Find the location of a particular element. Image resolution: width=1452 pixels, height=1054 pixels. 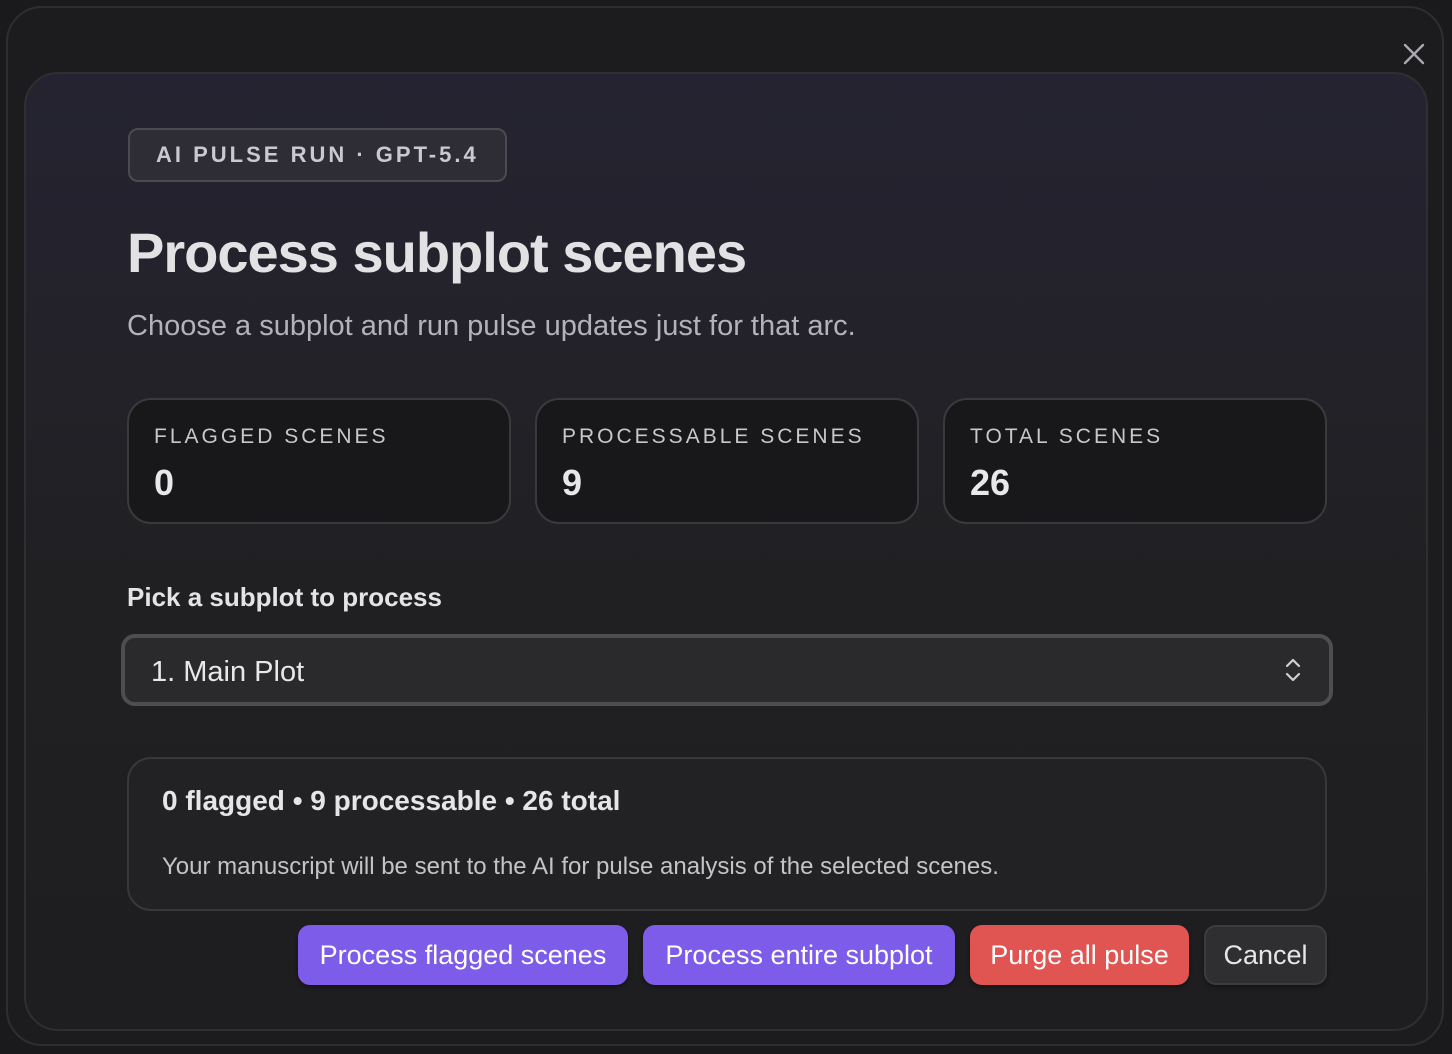

purge-pulse-button: Purge all pulse is located at coordinates (1079, 955).